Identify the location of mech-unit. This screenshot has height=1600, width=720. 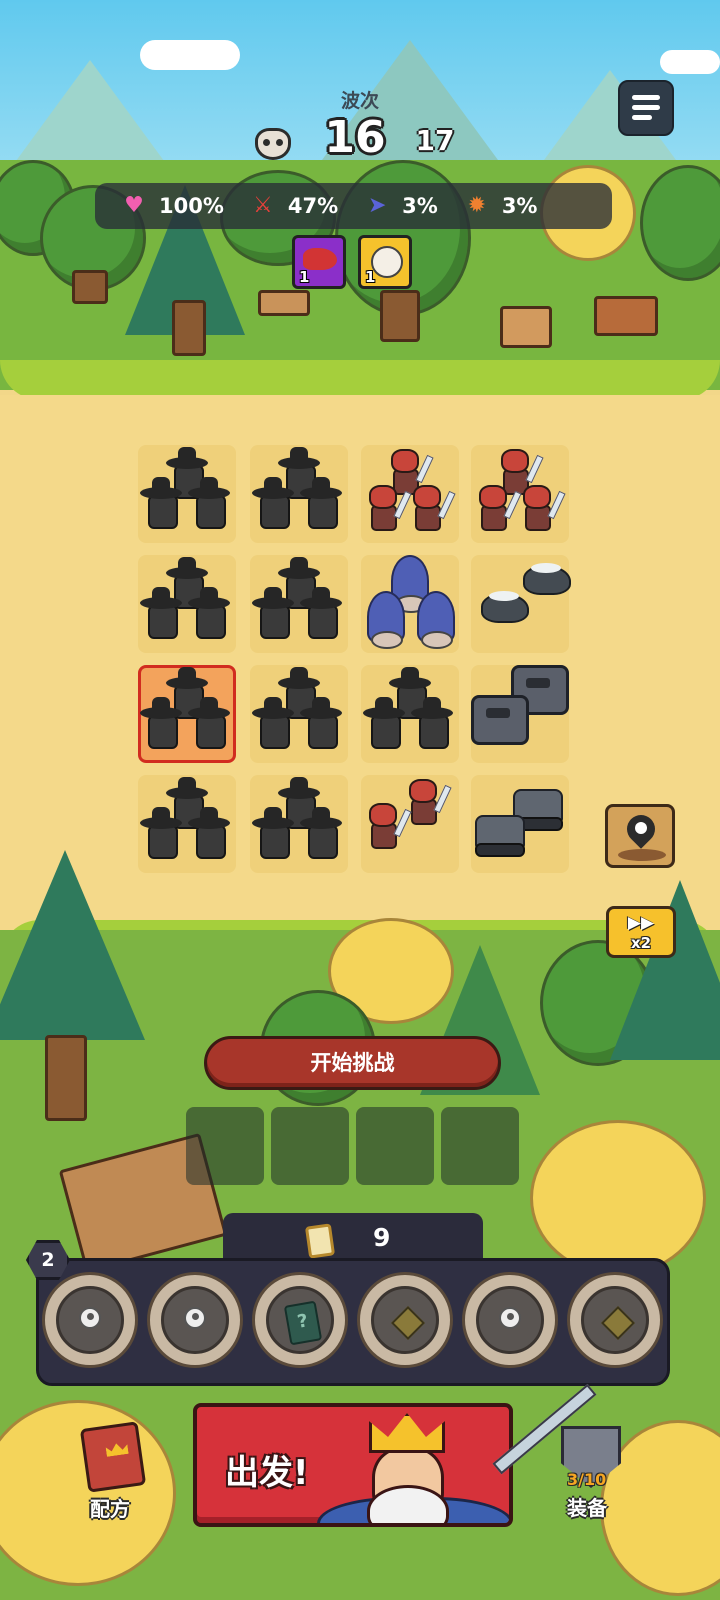
(500, 720).